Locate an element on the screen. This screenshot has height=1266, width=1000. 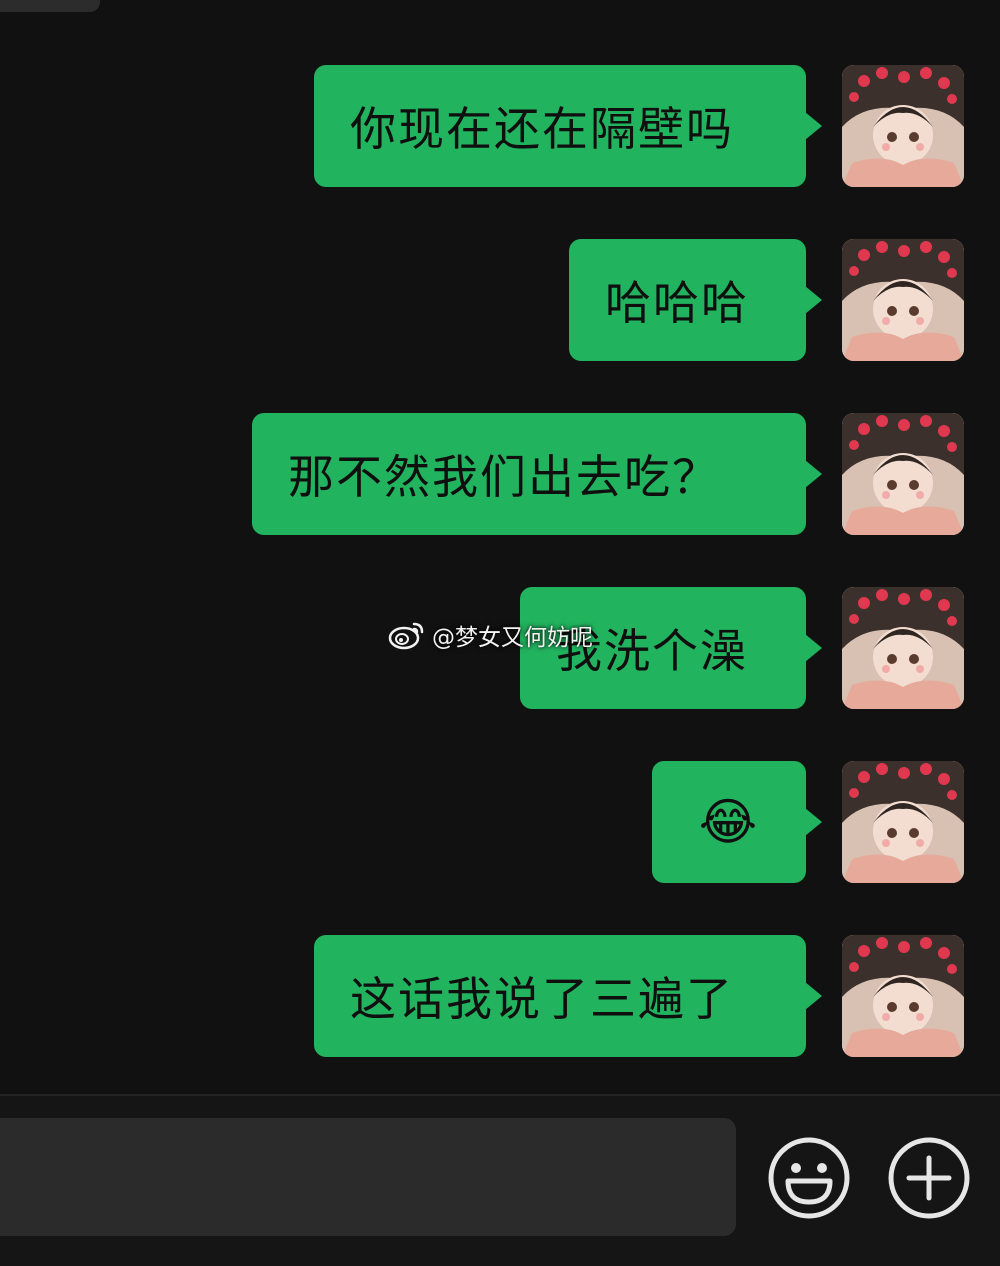
smiley-face-icon is located at coordinates (809, 1178).